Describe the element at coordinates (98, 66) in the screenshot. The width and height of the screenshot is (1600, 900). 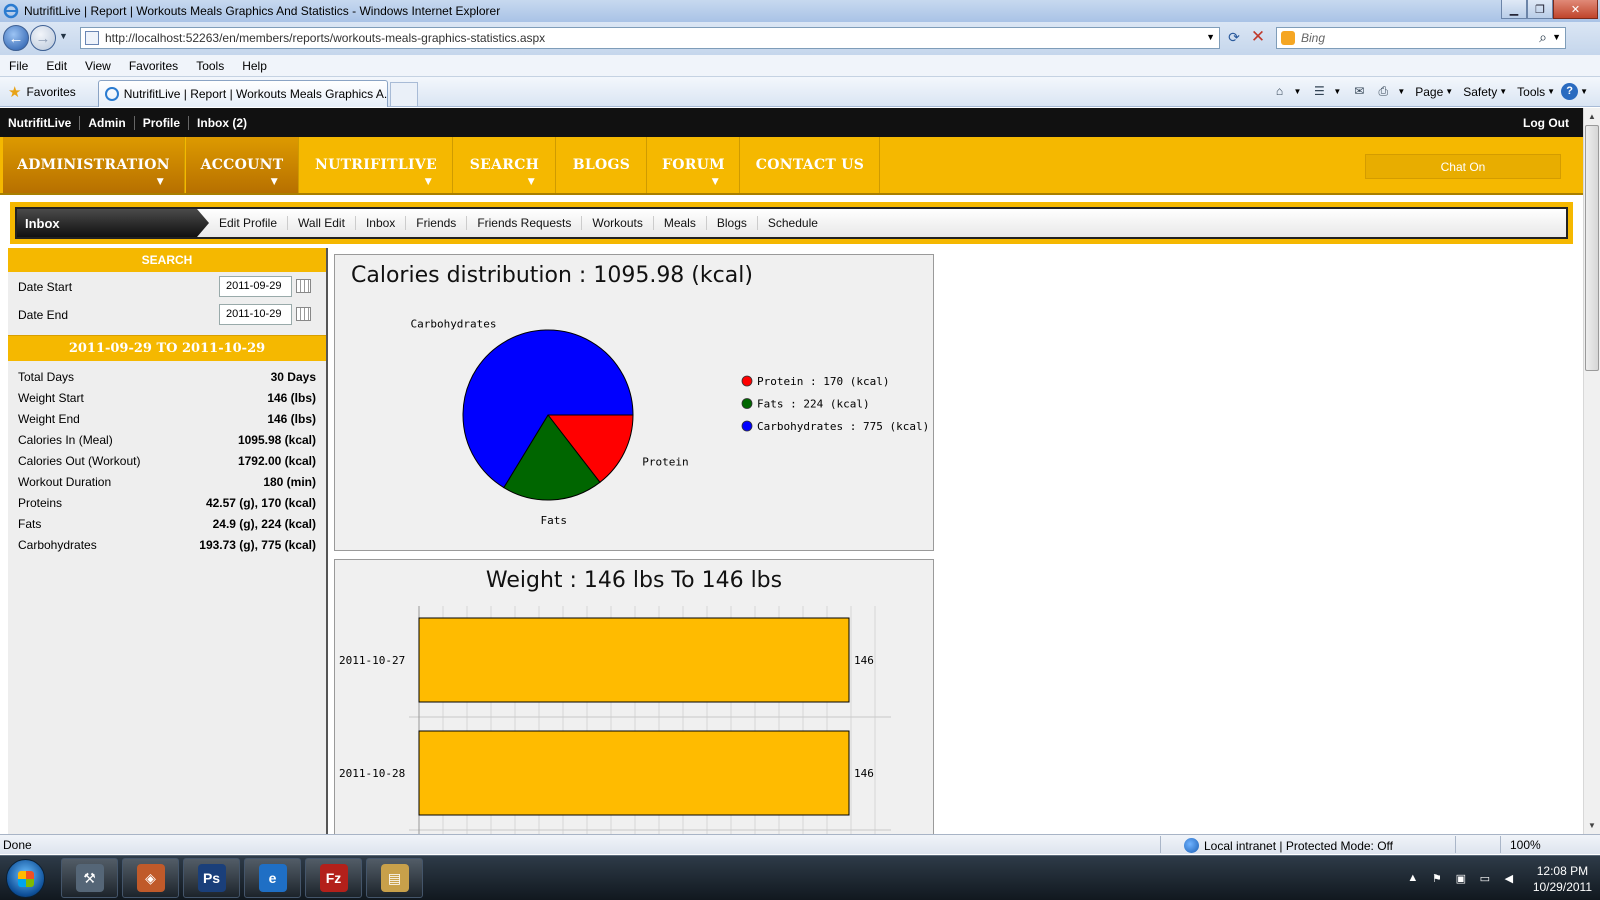
I see `menu-view: View` at that location.